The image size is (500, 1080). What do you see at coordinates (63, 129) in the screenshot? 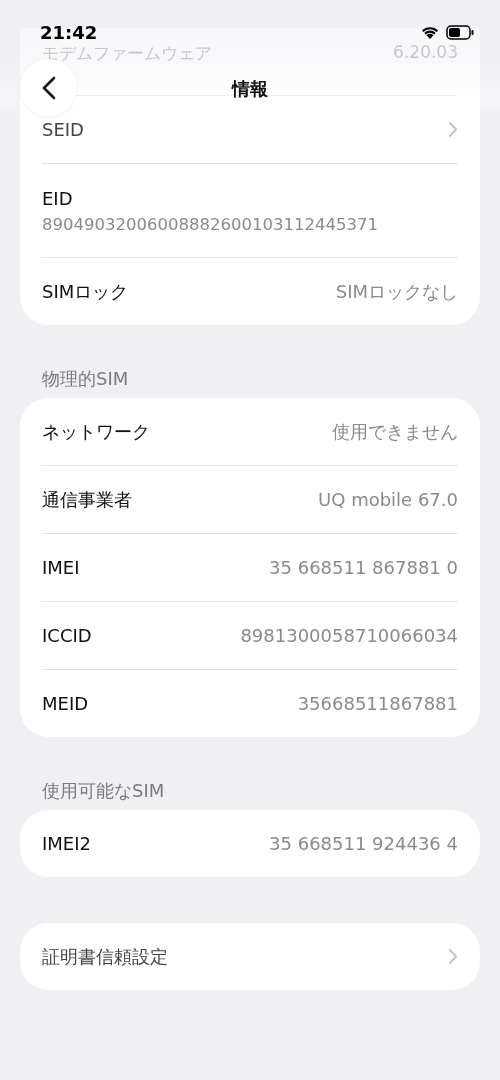
I see `row-label: SEID` at bounding box center [63, 129].